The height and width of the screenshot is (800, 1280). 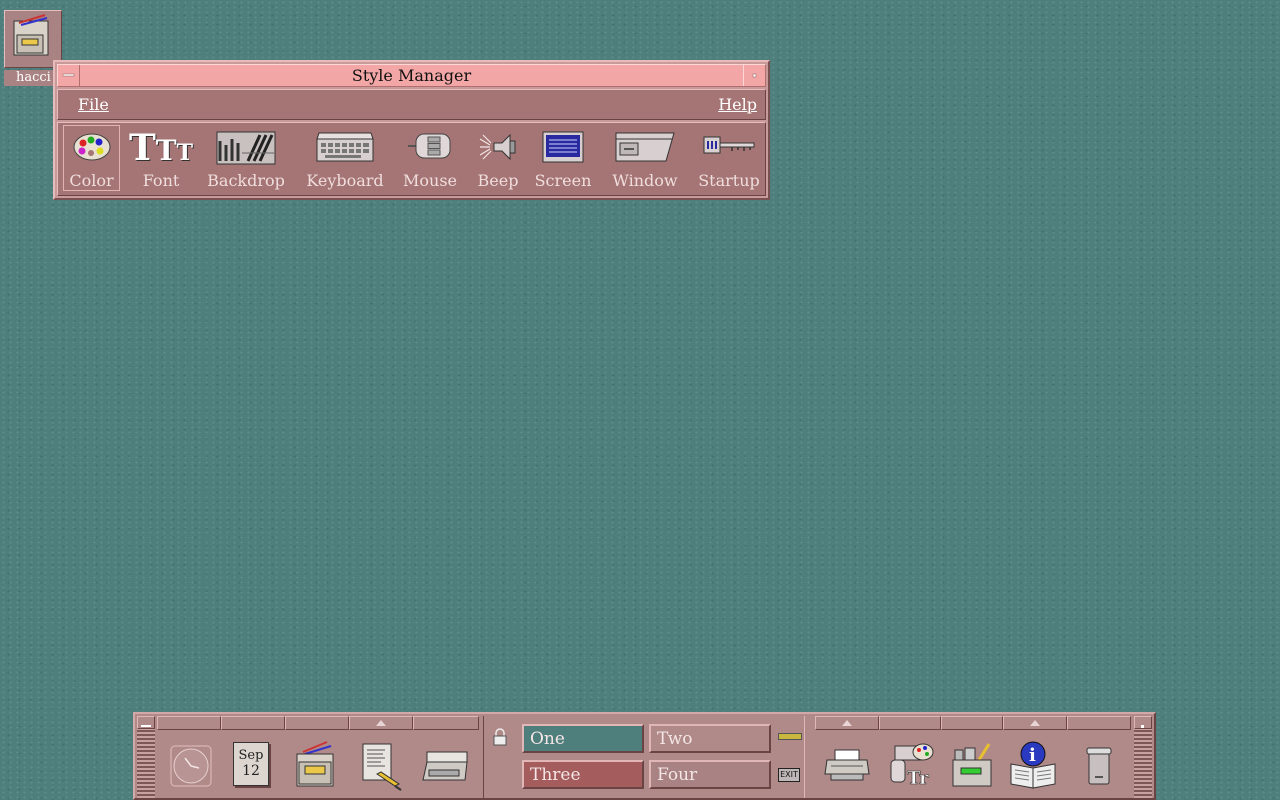 I want to click on keyboard-icon, so click(x=345, y=147).